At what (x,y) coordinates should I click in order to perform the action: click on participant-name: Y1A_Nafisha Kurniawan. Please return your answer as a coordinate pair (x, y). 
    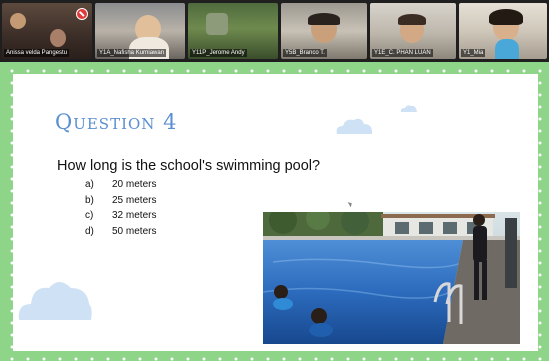
    Looking at the image, I should click on (132, 53).